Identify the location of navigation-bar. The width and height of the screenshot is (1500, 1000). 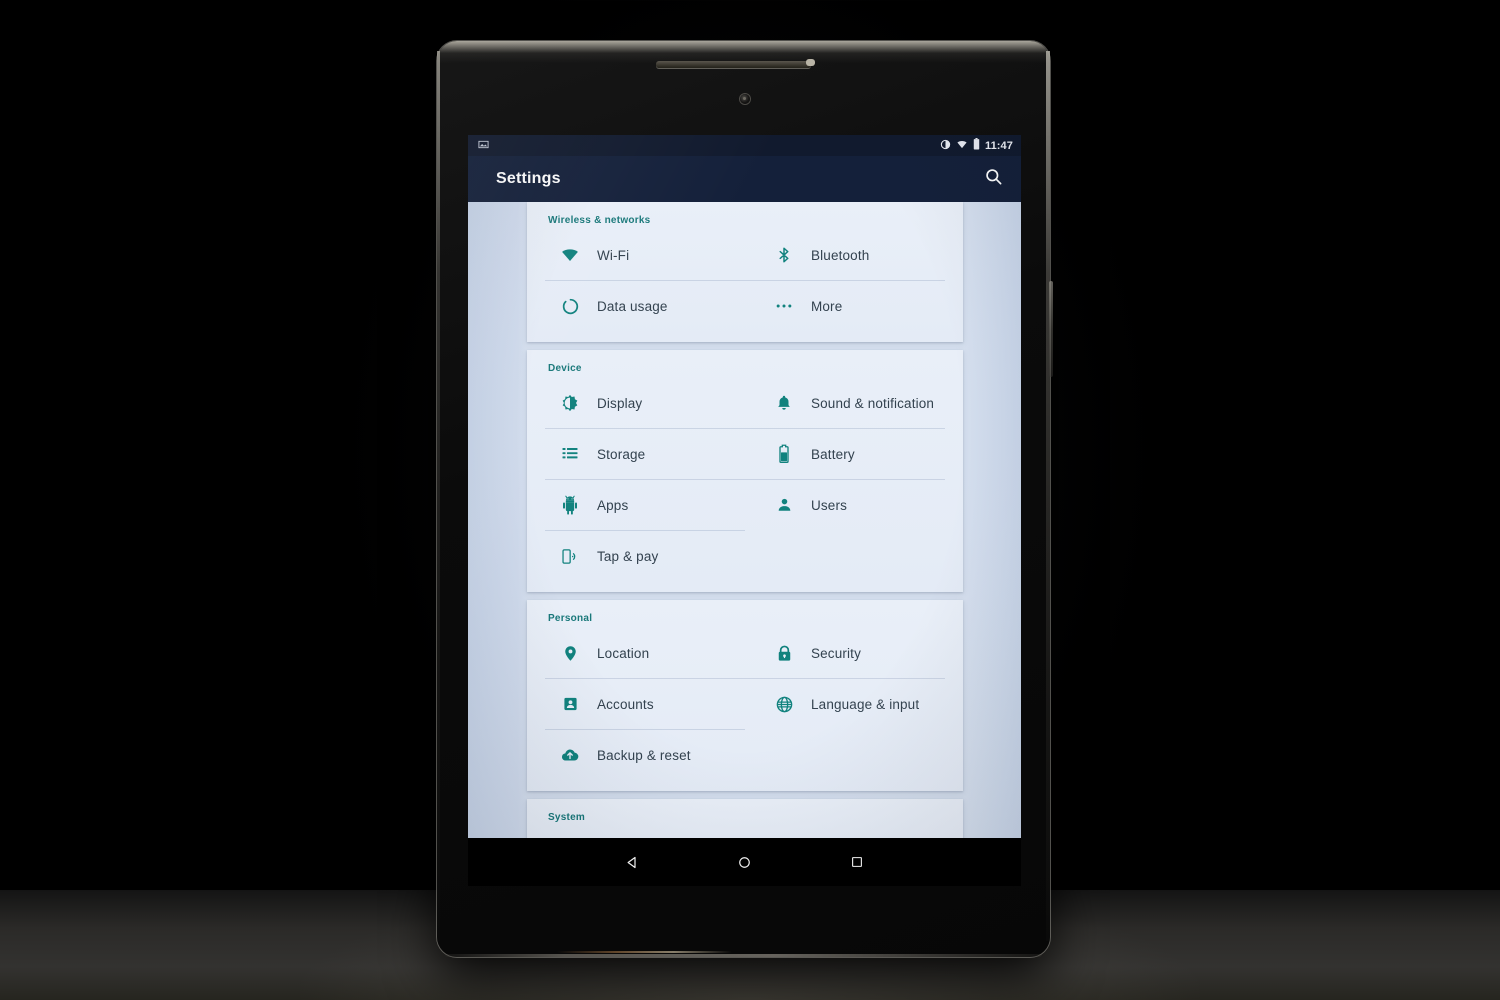
(744, 862).